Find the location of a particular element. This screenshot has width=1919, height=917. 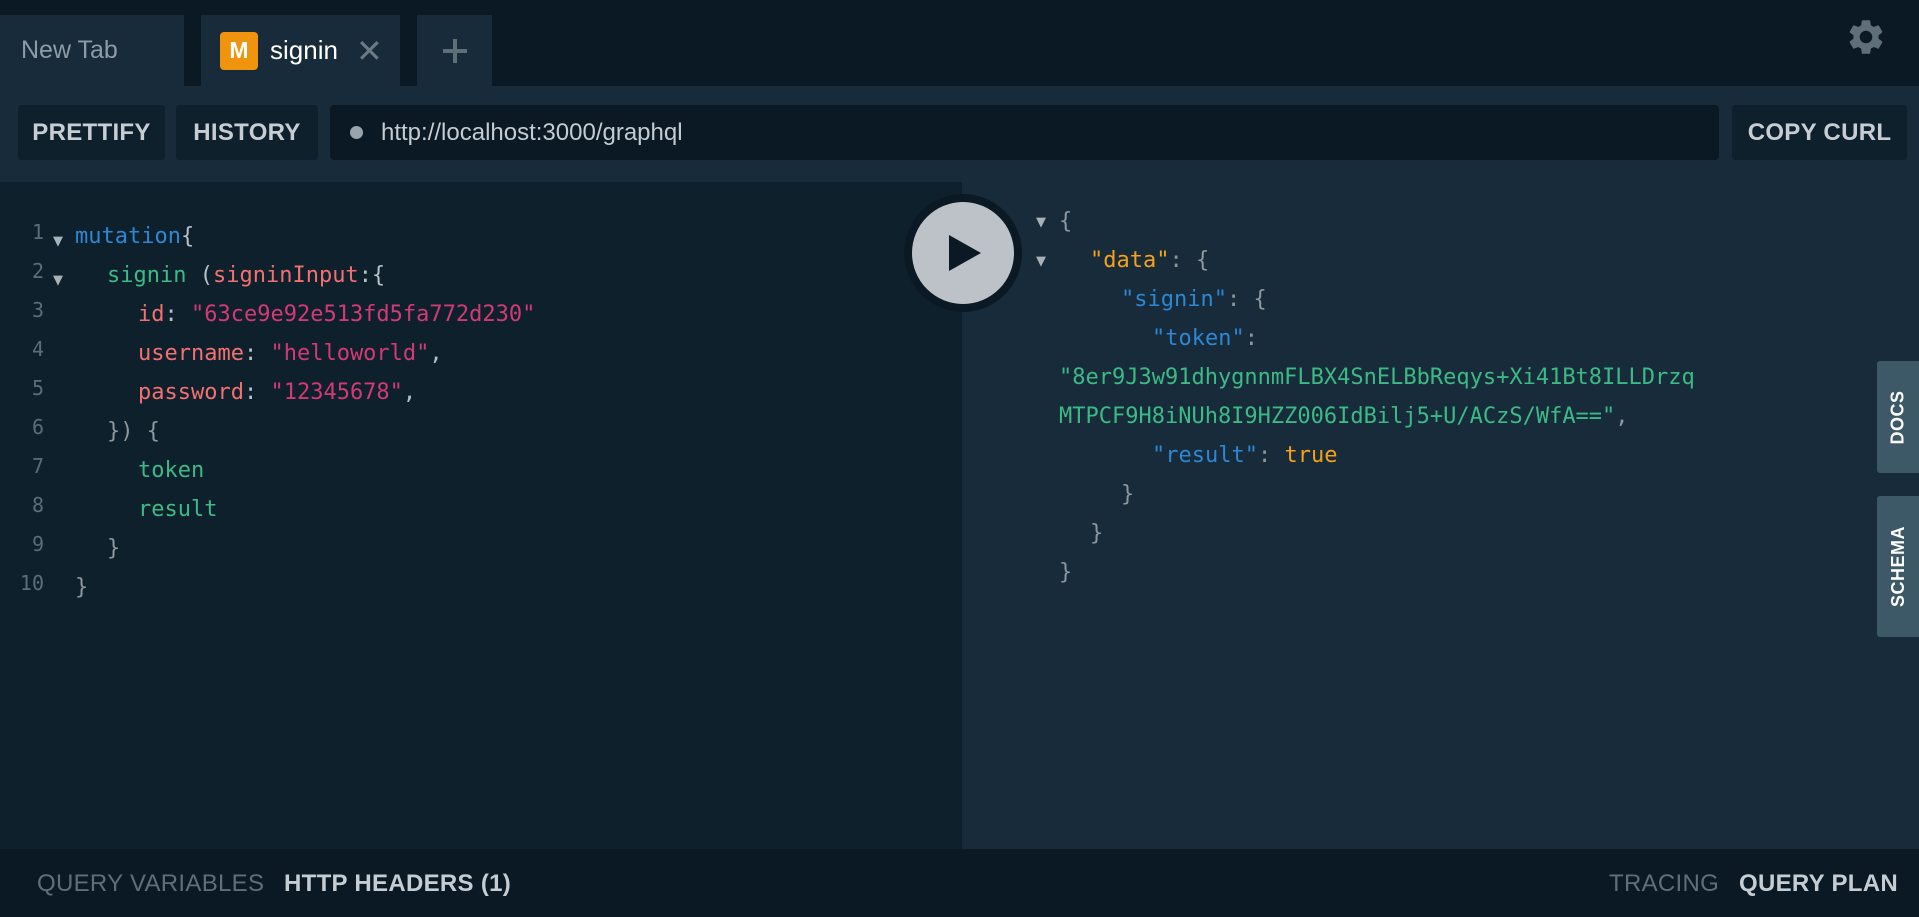

line-number: 8 is located at coordinates (37, 505).